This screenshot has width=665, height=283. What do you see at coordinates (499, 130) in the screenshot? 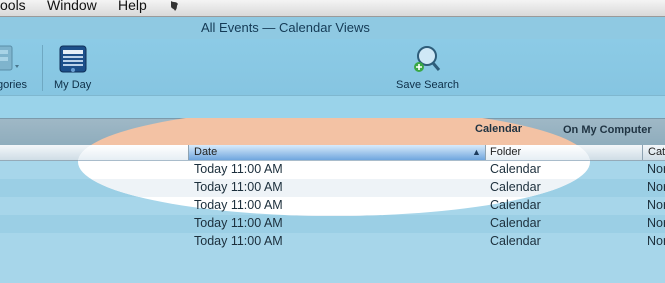
I see `section-calendar-label: Calendar` at bounding box center [499, 130].